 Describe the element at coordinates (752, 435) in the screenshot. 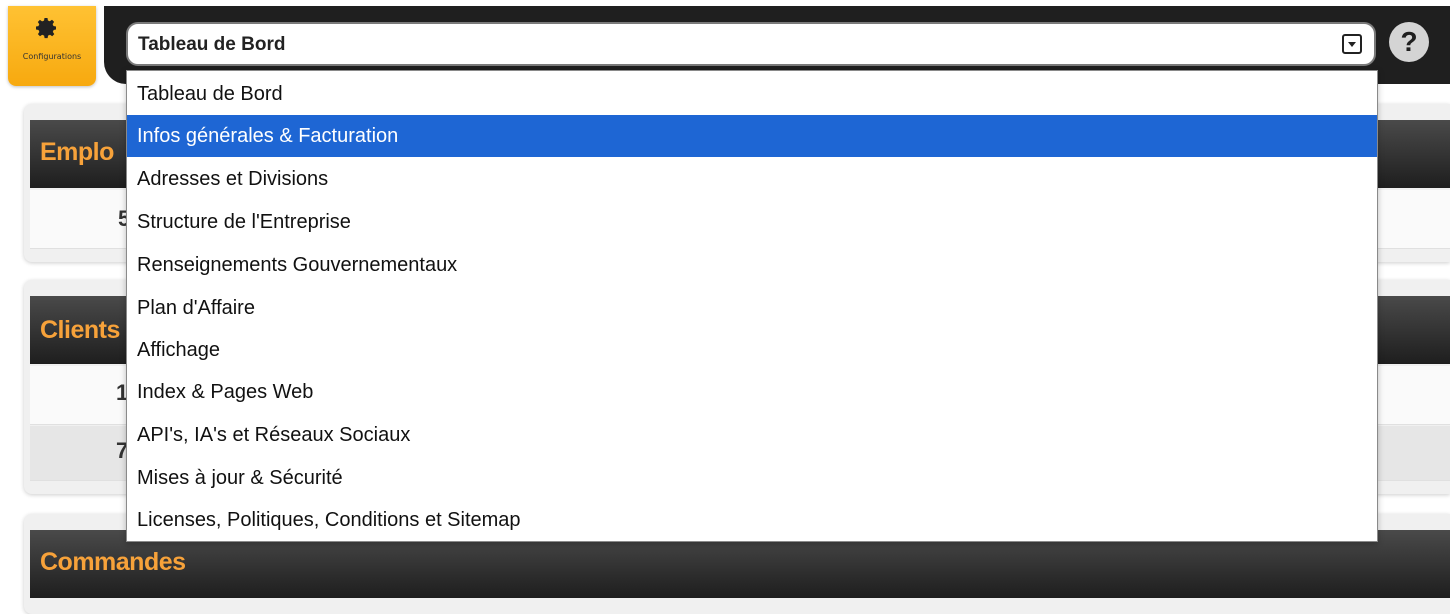

I see `option-apis-ias-reseaux-sociaux: API's, IA's et Réseaux Sociaux` at that location.